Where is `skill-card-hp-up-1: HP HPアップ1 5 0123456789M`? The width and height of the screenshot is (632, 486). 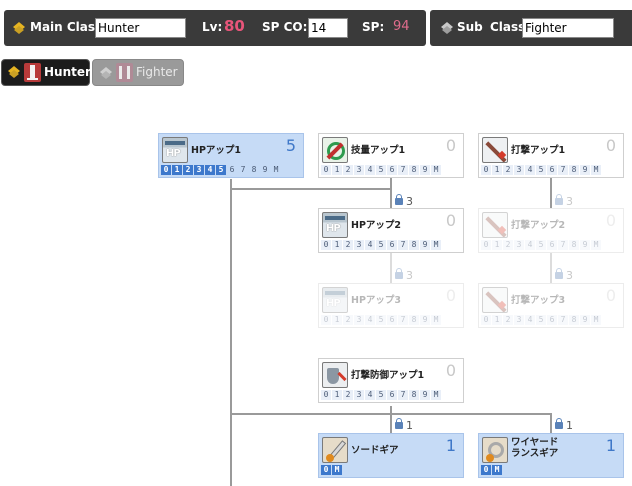 skill-card-hp-up-1: HP HPアップ1 5 0123456789M is located at coordinates (231, 155).